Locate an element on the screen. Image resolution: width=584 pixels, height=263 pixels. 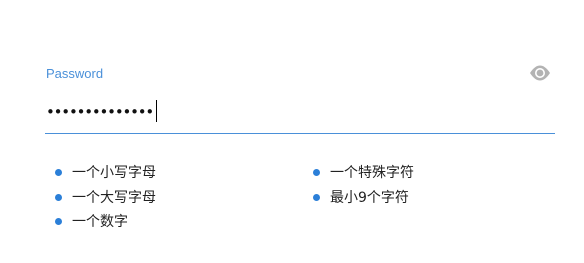
password-input: •••••••••••••• is located at coordinates (102, 111).